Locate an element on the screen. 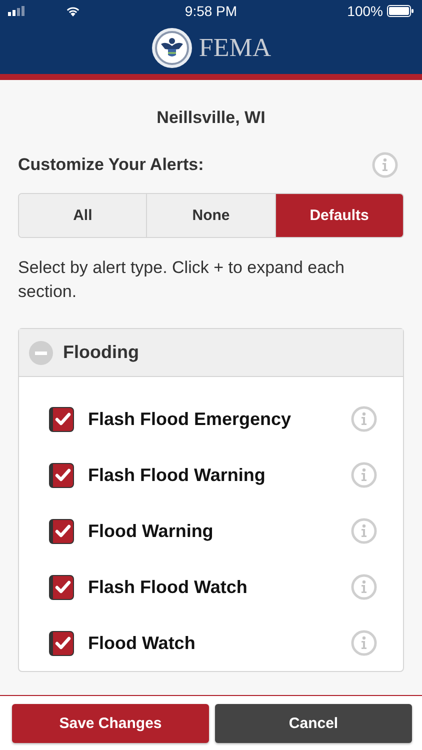 The image size is (422, 750). status-time: 9:58 PM is located at coordinates (211, 11).